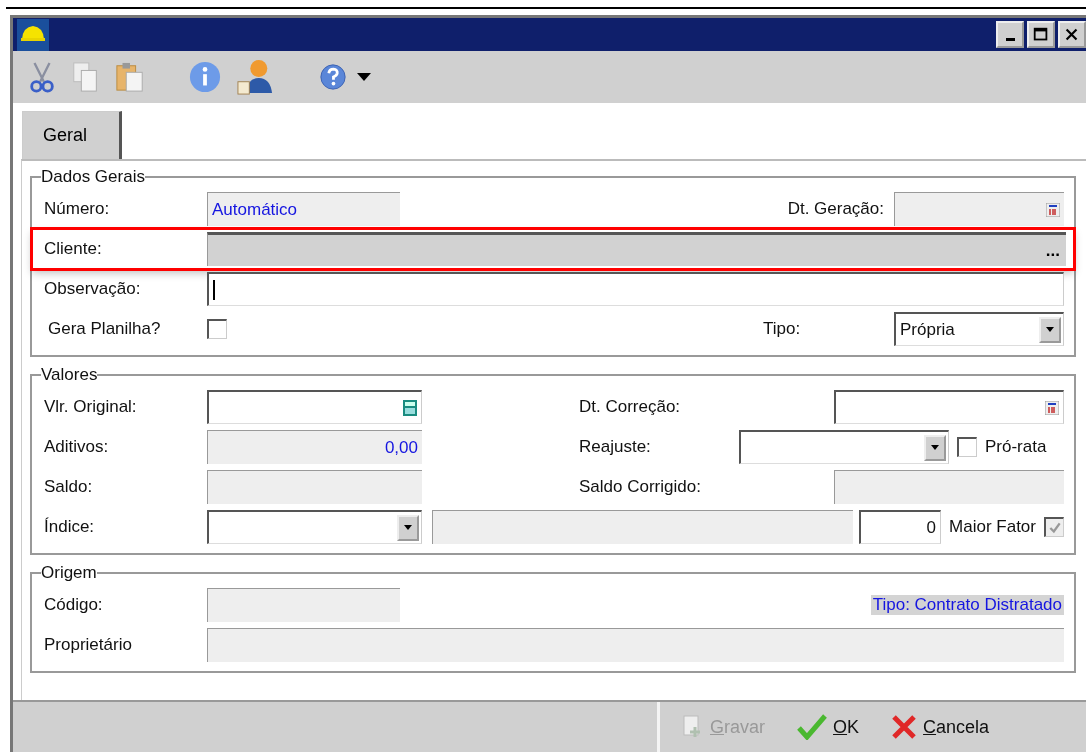  Describe the element at coordinates (70, 527) in the screenshot. I see `field-label: Índice:` at that location.